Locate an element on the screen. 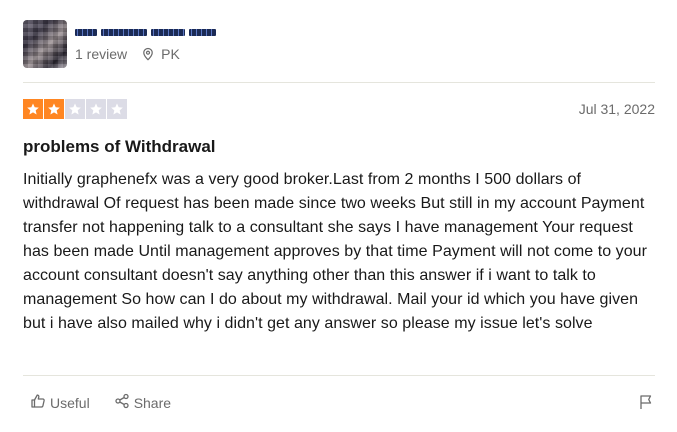  reviewer-info: 1 review PK is located at coordinates (145, 44).